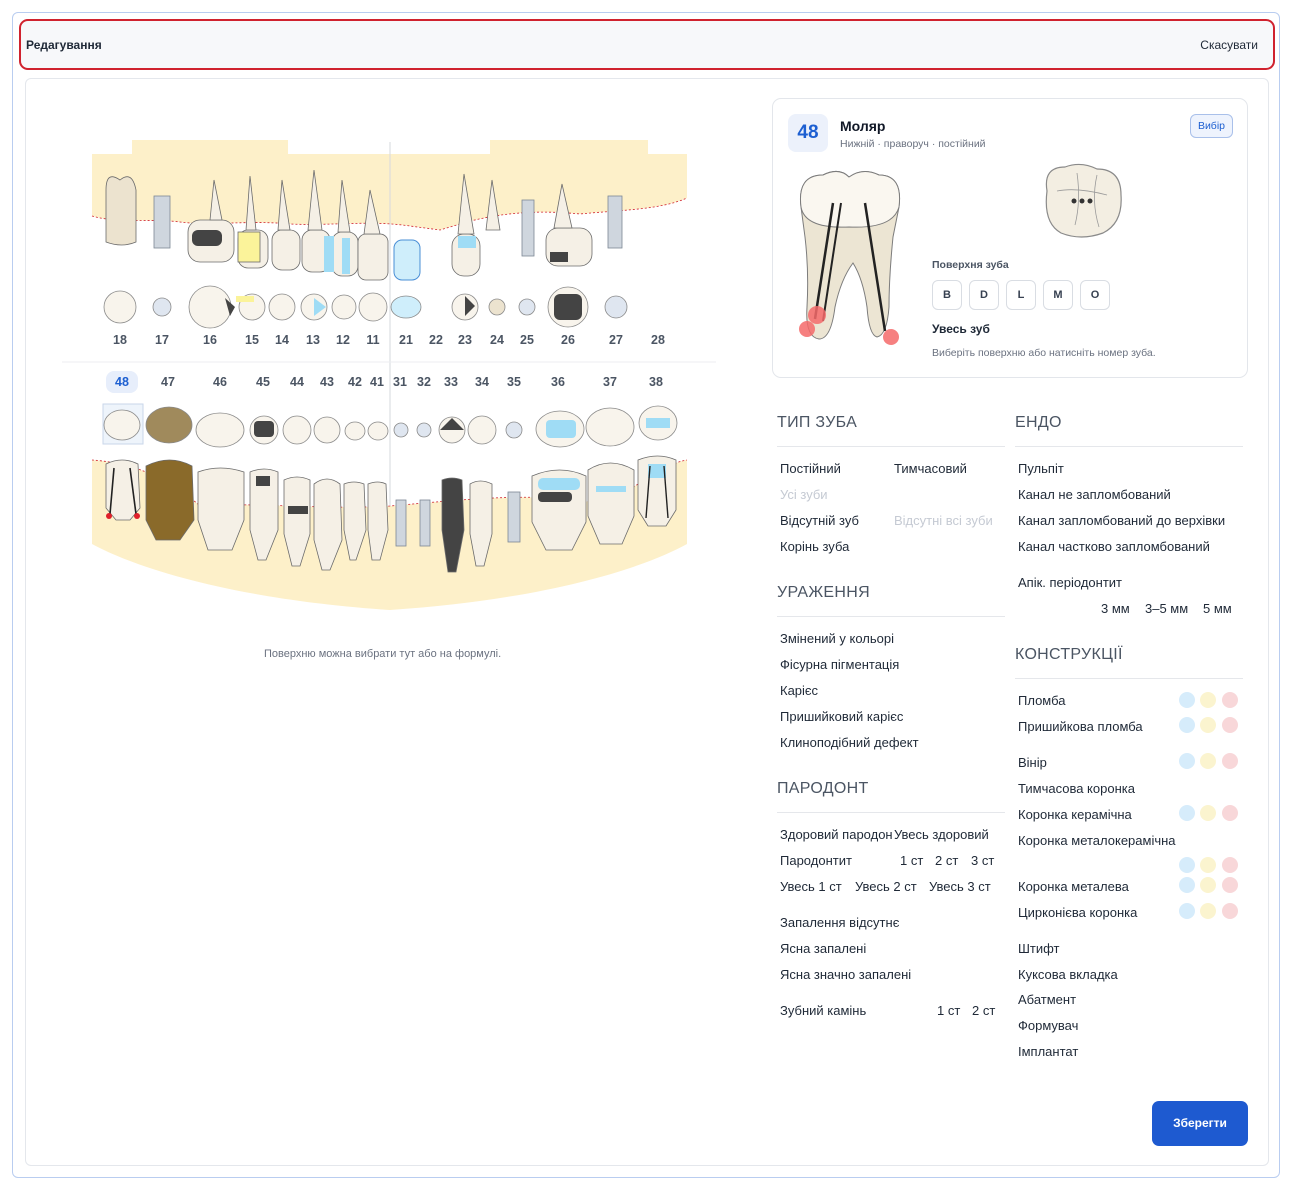  I want to click on tooth-number-27: 27, so click(616, 340).